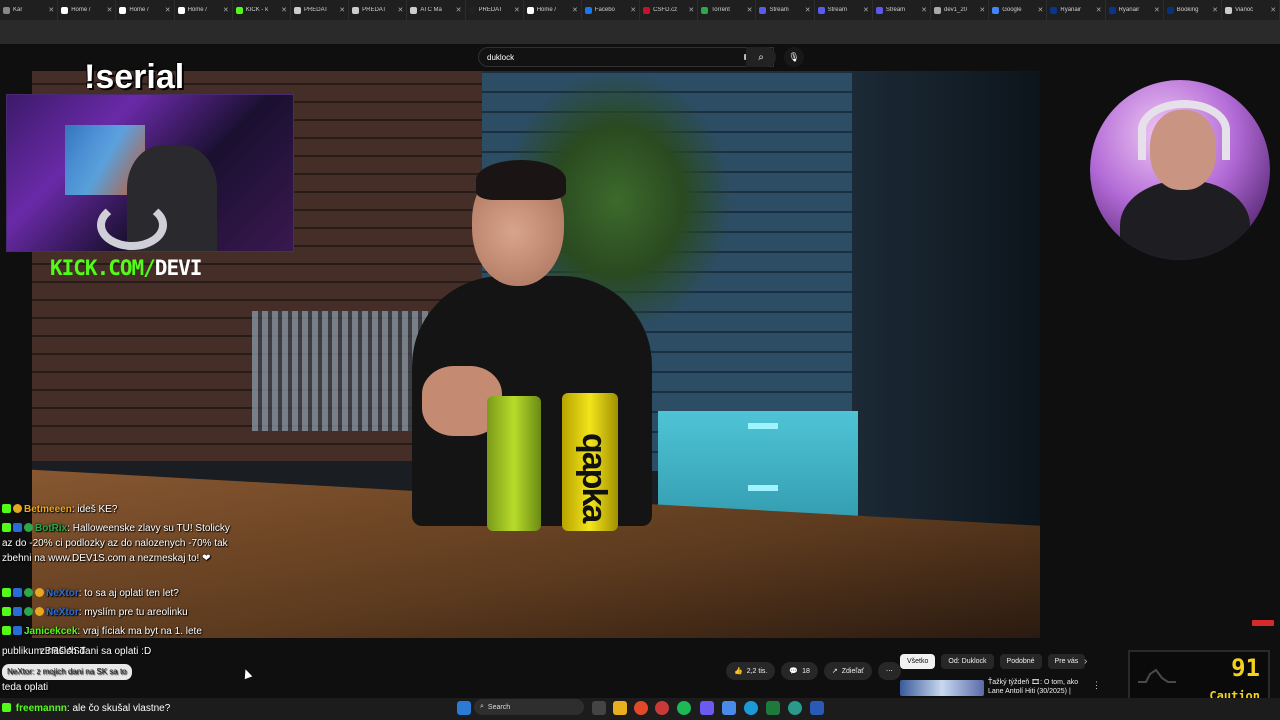 This screenshot has width=1280, height=720. I want to click on browser-toolbar, so click(640, 32).